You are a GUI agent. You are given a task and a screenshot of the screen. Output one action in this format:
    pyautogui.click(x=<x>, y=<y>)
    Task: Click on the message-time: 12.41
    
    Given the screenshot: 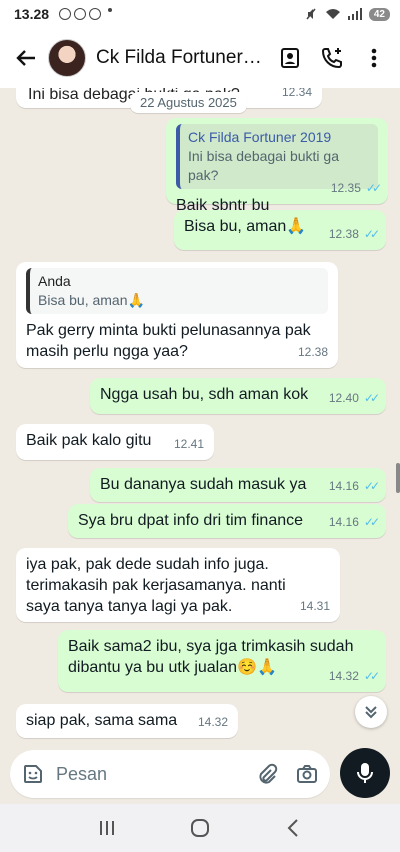 What is the action you would take?
    pyautogui.click(x=188, y=444)
    